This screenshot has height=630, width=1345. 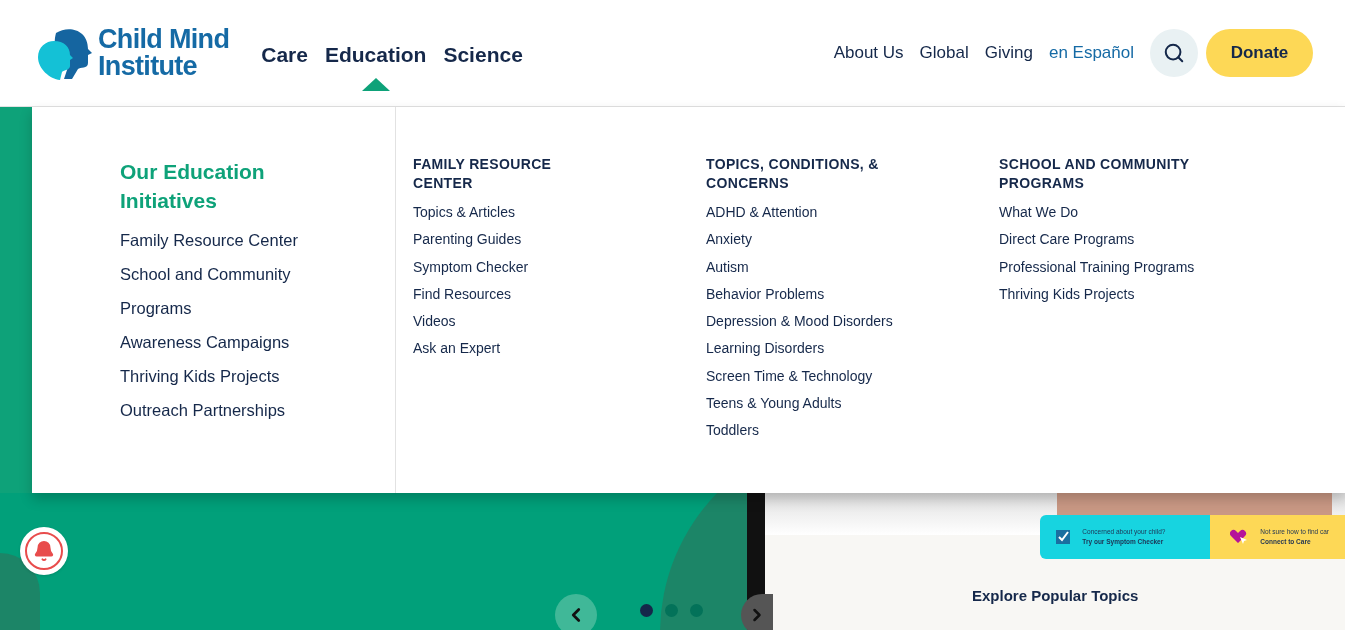 What do you see at coordinates (1055, 596) in the screenshot?
I see `section-heading: Explore Popular Topics` at bounding box center [1055, 596].